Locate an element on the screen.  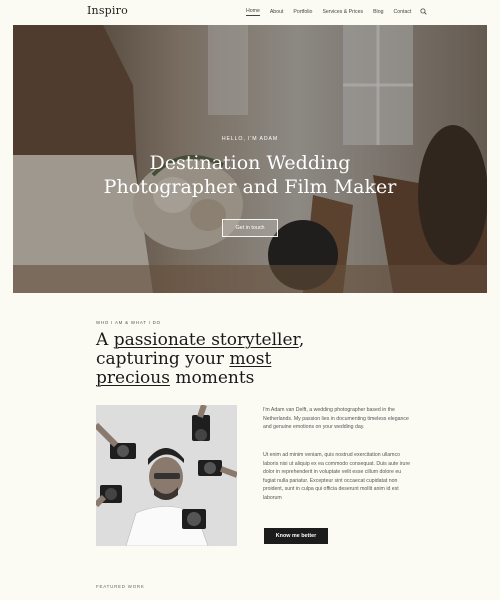
featured-work-kicker: FEATURED WORK is located at coordinates (120, 586).